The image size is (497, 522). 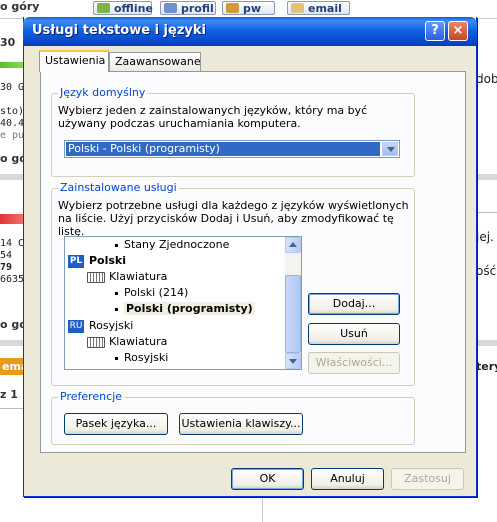 What do you see at coordinates (91, 396) in the screenshot?
I see `group-label: Preferencje` at bounding box center [91, 396].